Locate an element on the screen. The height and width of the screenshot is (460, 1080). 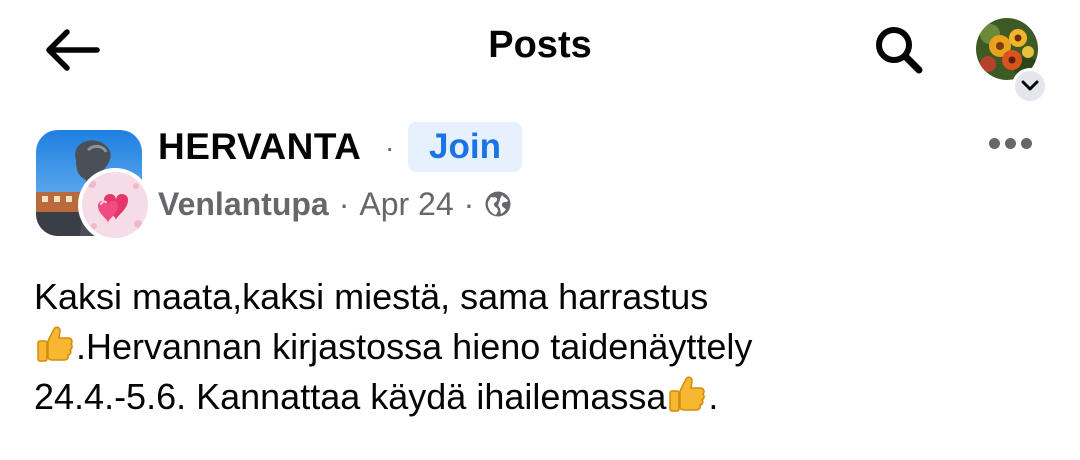
post-text-line: Kaksi maata,kaksi miestä, sama harrastus is located at coordinates (371, 296).